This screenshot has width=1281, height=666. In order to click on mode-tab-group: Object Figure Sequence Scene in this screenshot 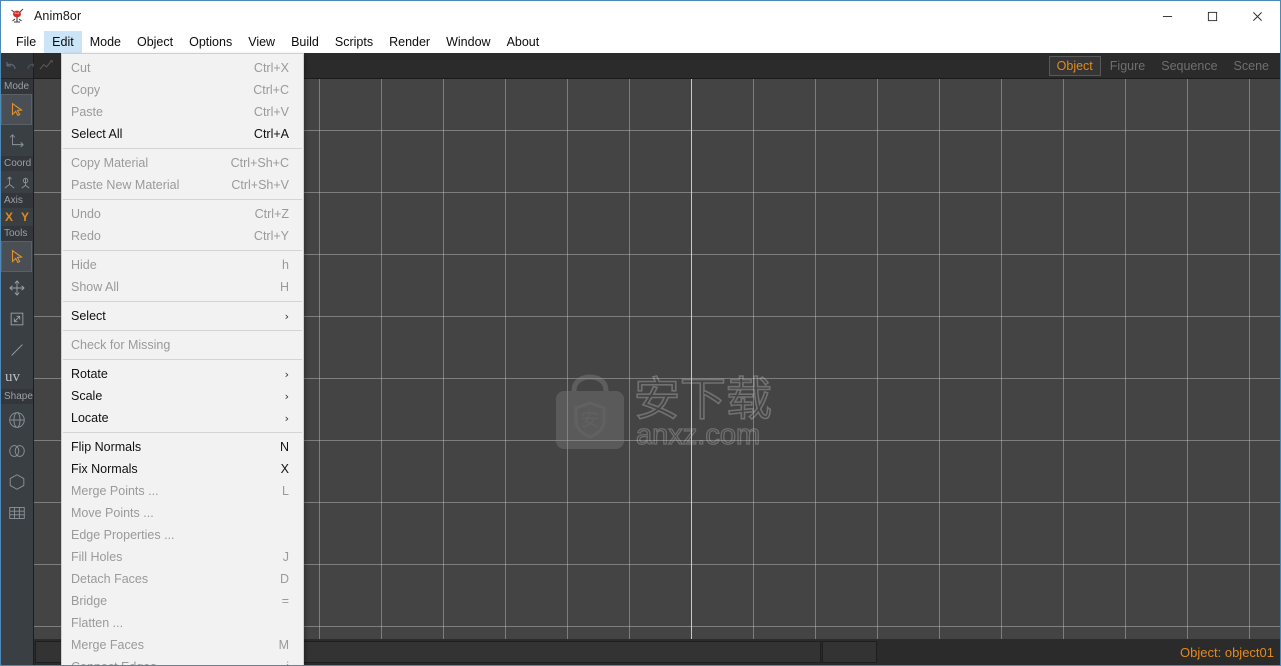, I will do `click(1163, 65)`.